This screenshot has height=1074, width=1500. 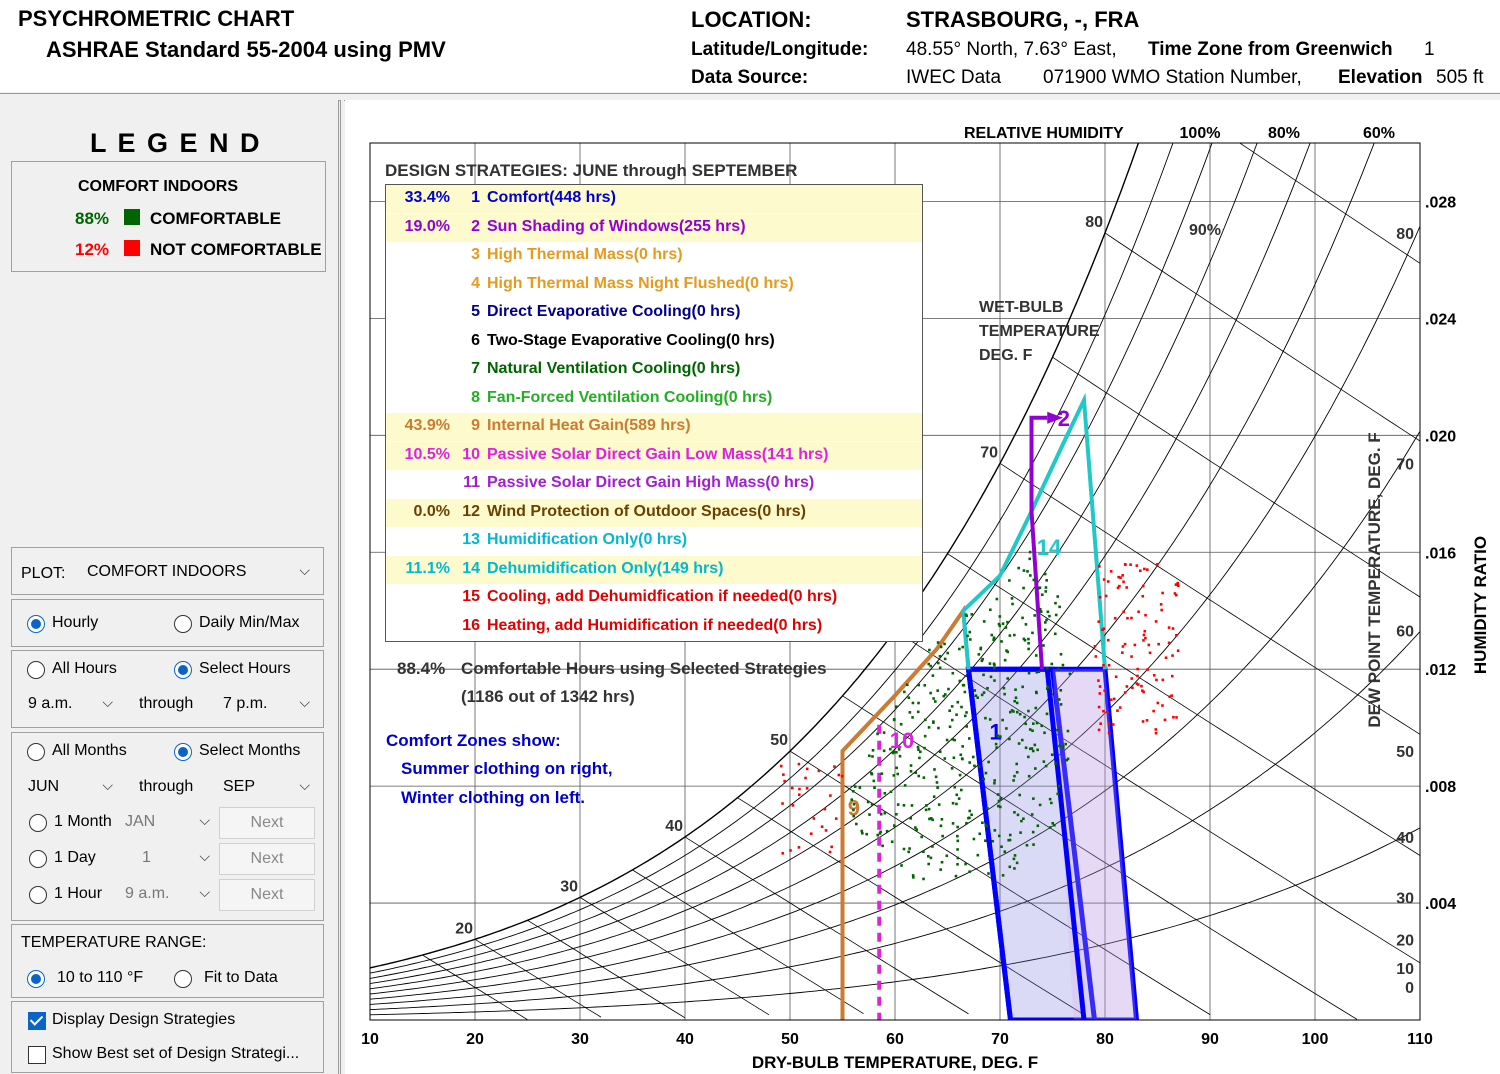 I want to click on summary-pct: 88.4%, so click(x=421, y=668).